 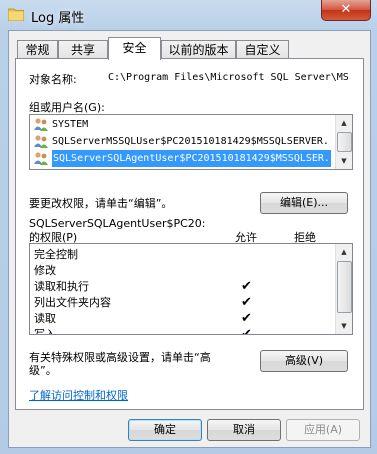 What do you see at coordinates (45, 270) in the screenshot?
I see `permission-name: 修改` at bounding box center [45, 270].